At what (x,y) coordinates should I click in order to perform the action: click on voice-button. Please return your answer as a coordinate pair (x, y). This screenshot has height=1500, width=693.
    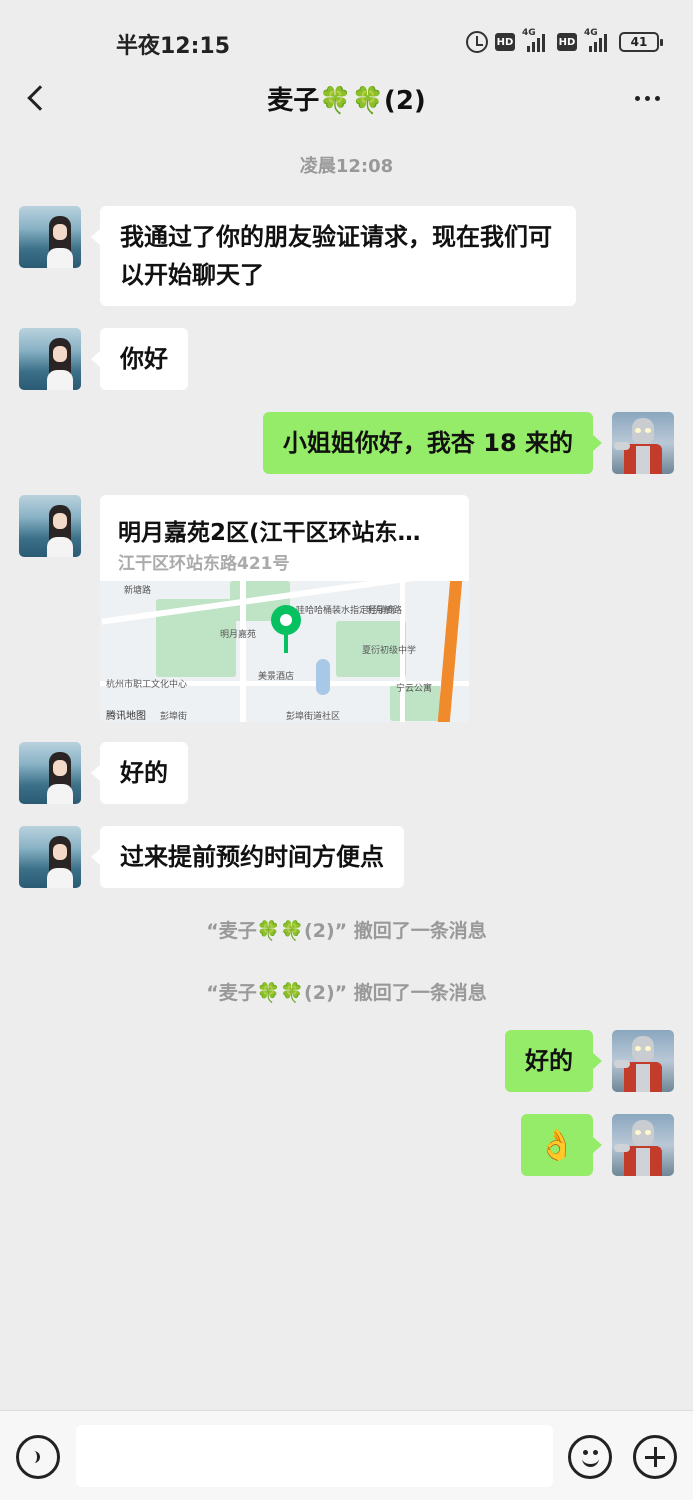
    Looking at the image, I should click on (38, 1457).